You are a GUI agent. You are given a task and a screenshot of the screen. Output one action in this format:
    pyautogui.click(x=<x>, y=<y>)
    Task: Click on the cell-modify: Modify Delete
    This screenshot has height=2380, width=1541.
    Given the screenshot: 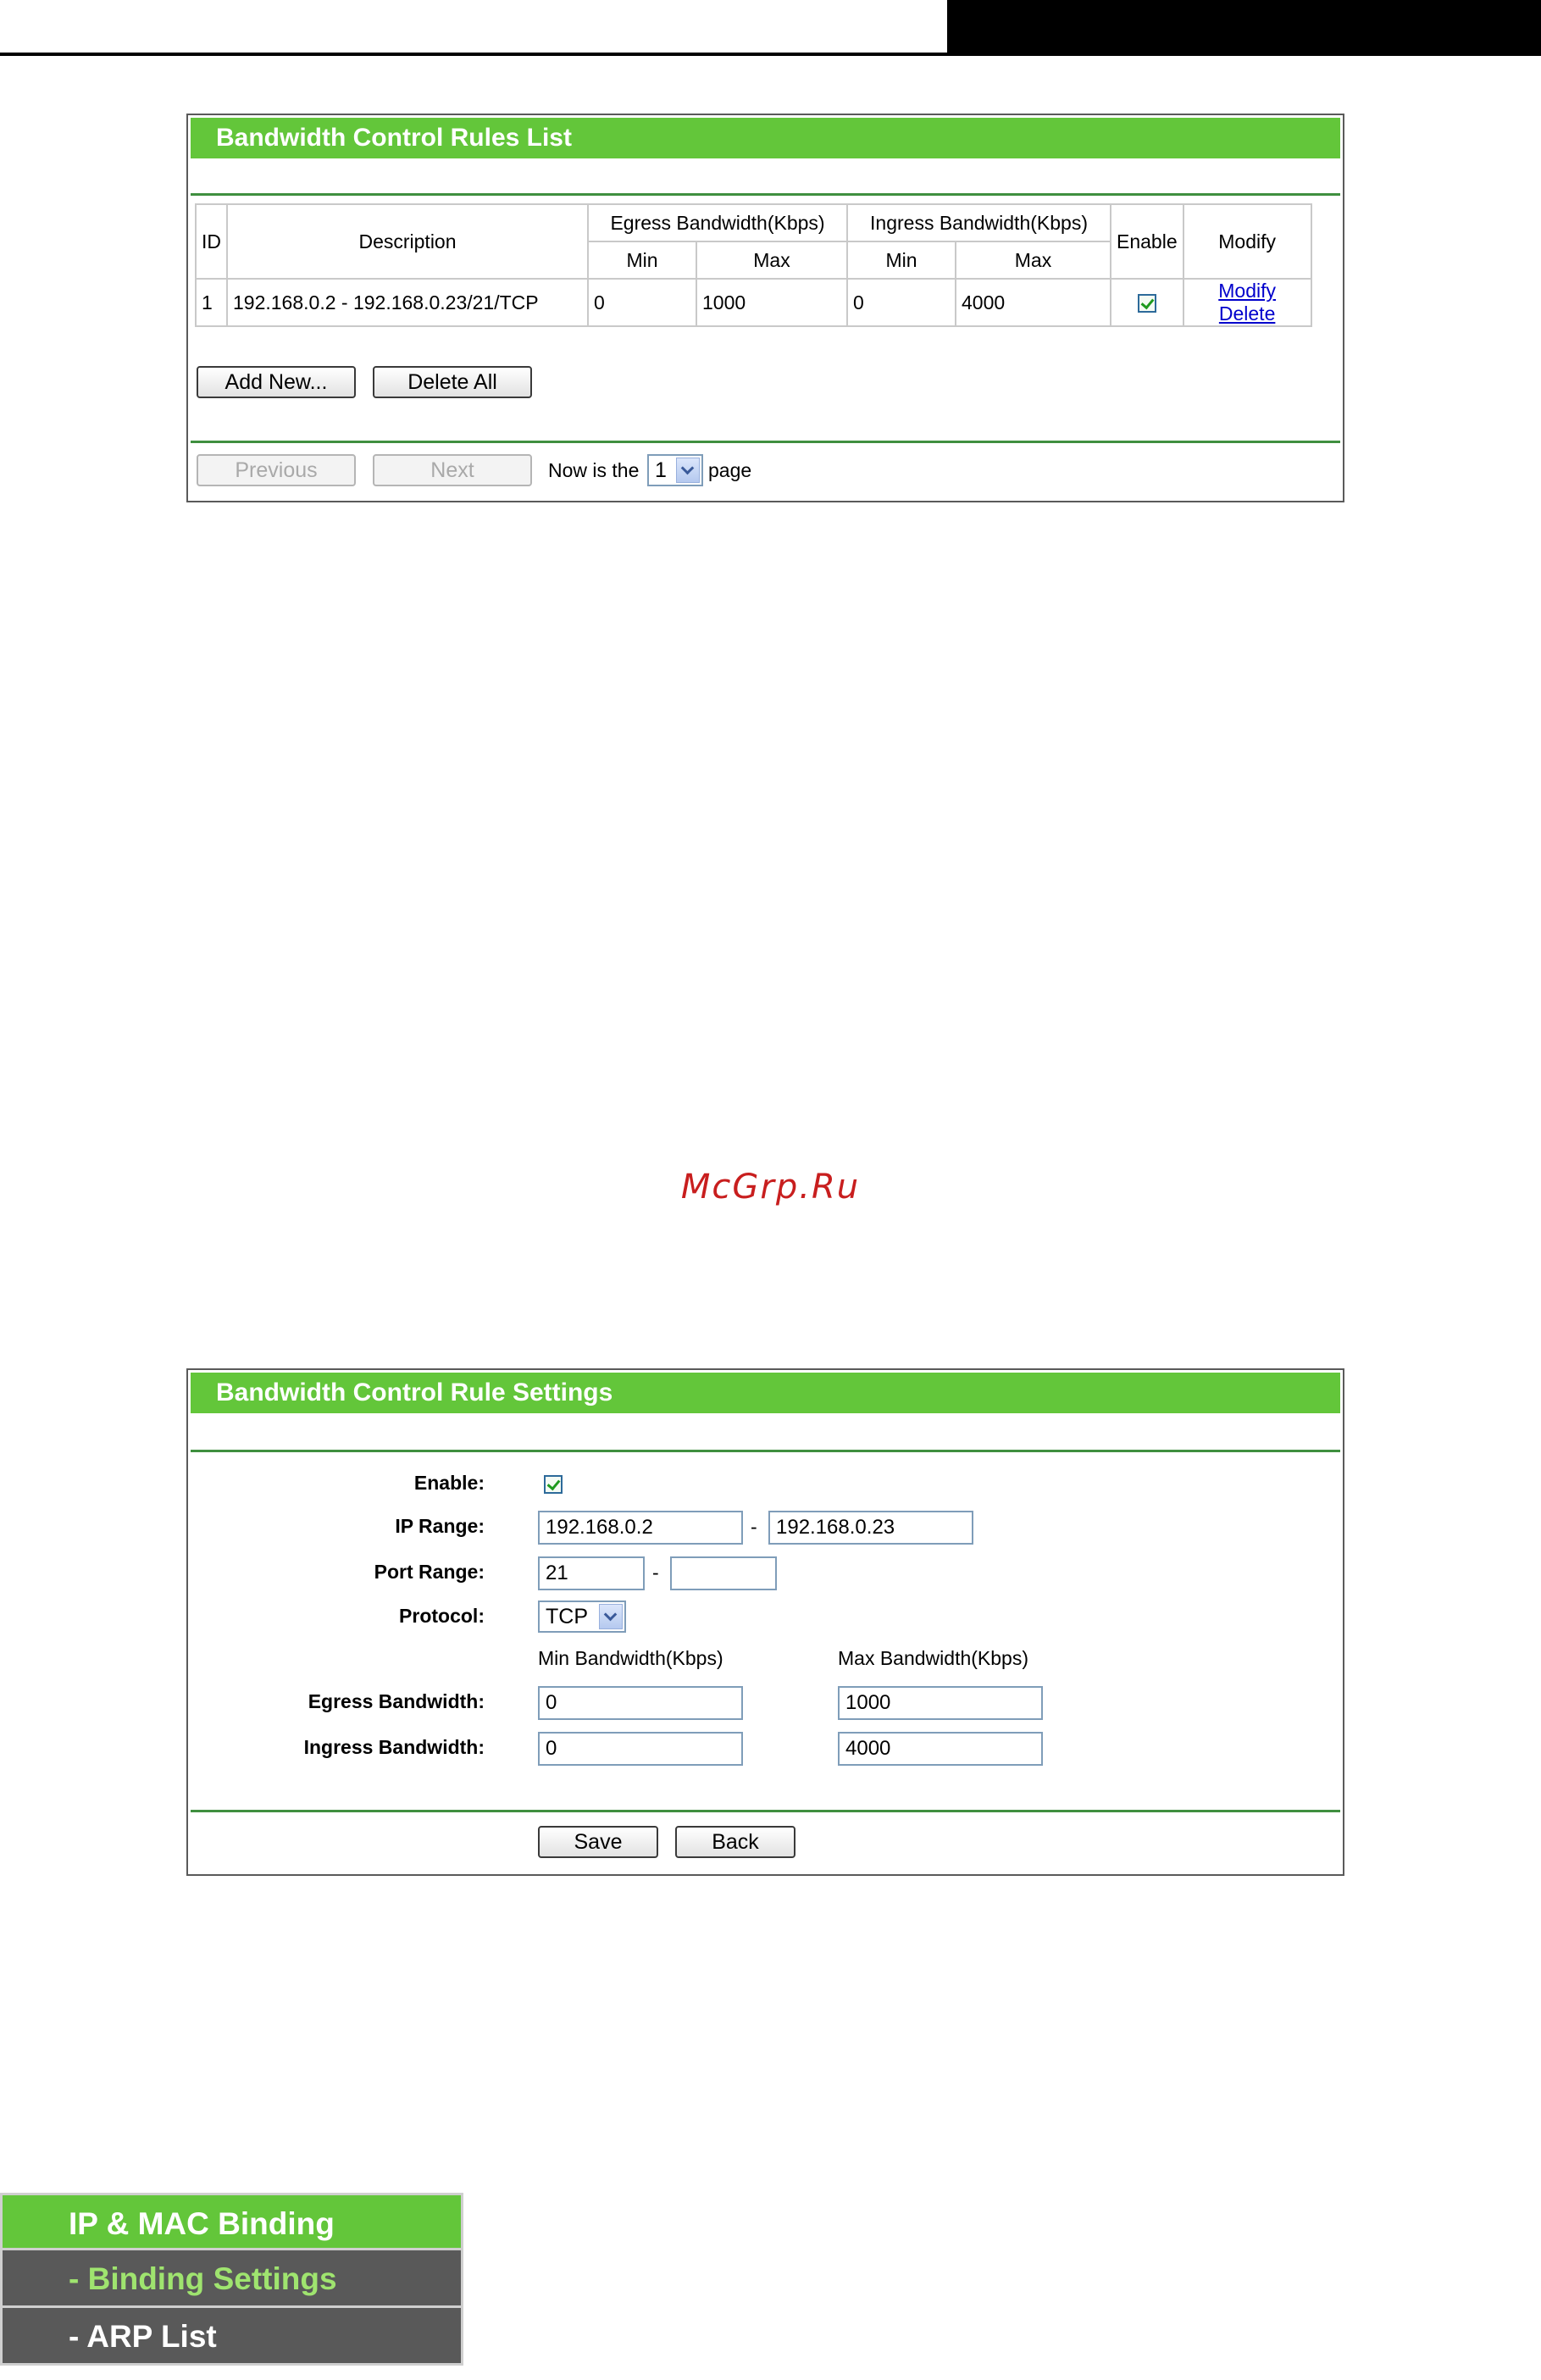 What is the action you would take?
    pyautogui.click(x=1247, y=302)
    